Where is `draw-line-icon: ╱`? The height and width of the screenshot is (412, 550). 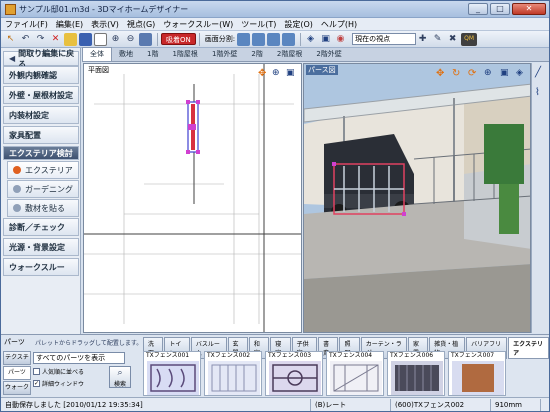 draw-line-icon: ╱ is located at coordinates (538, 72).